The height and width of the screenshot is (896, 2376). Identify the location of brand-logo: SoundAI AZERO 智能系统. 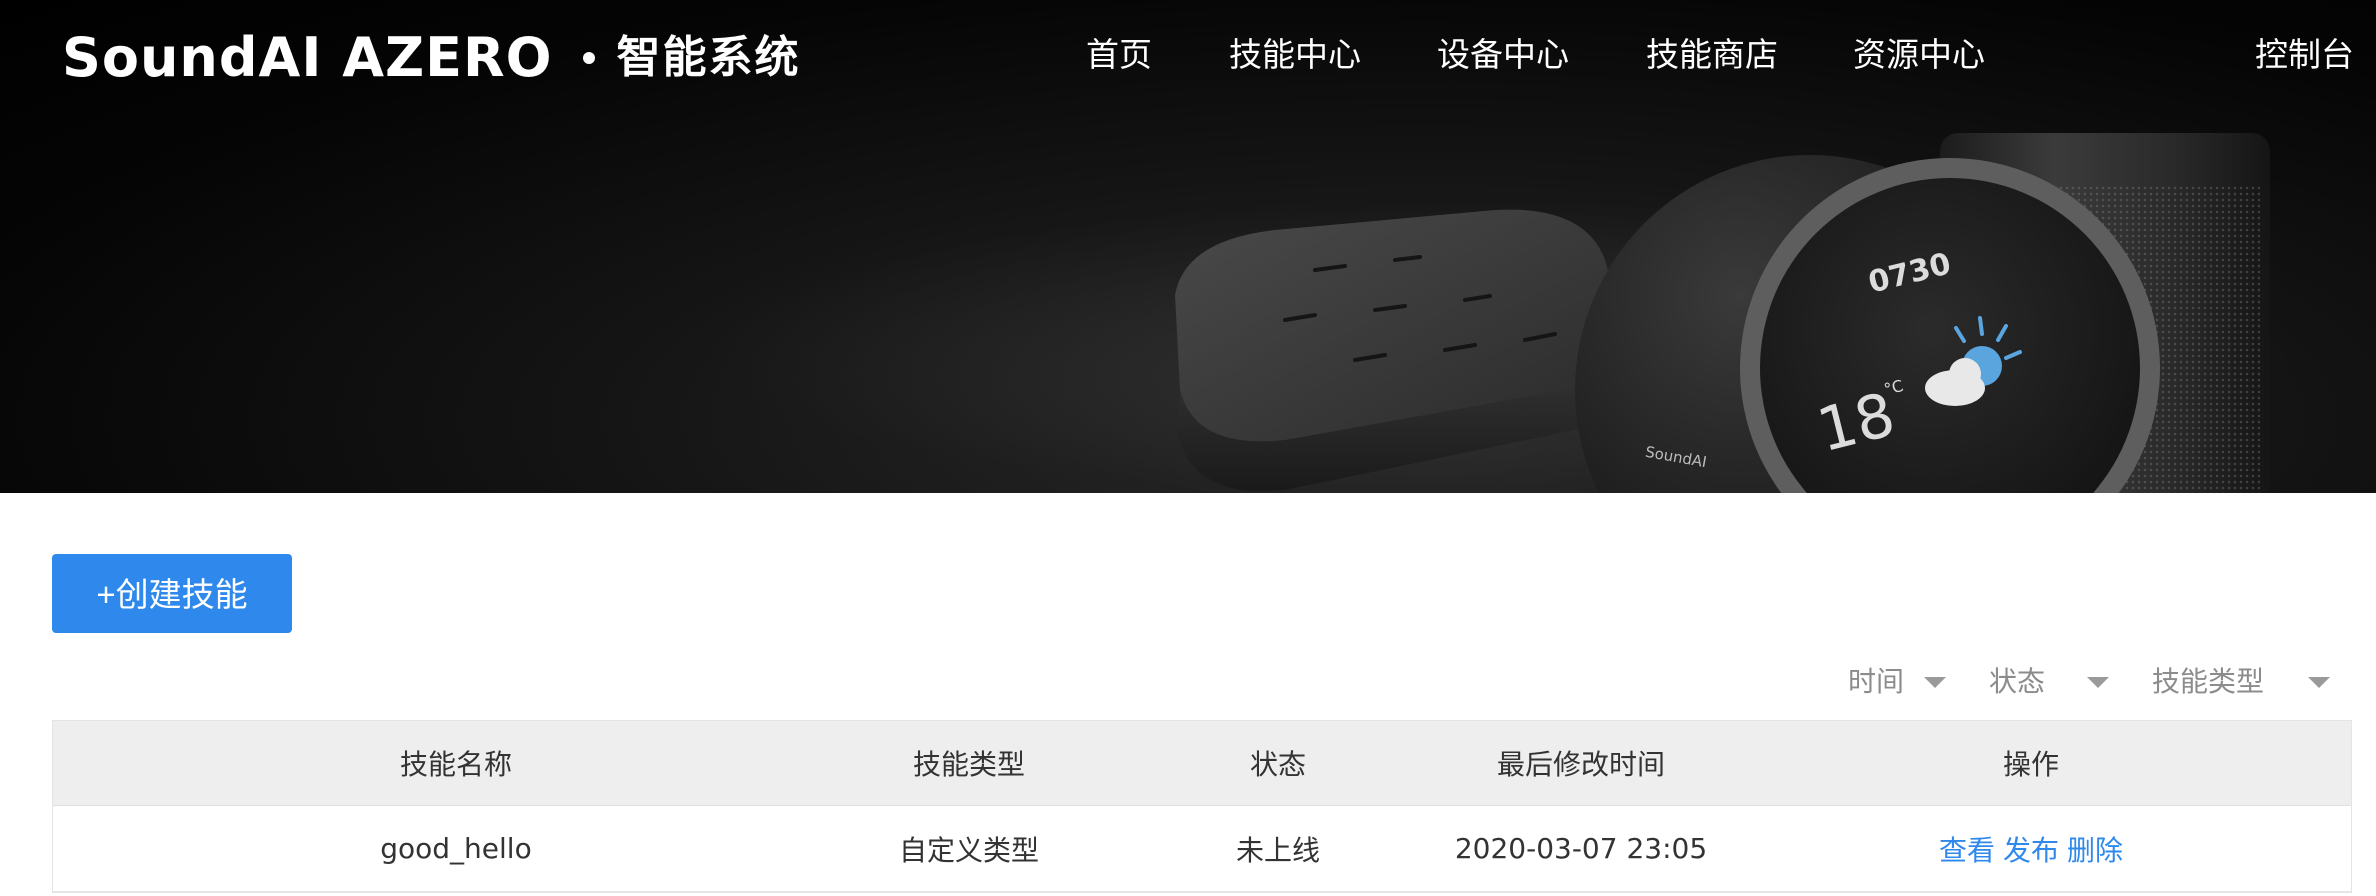
(431, 58).